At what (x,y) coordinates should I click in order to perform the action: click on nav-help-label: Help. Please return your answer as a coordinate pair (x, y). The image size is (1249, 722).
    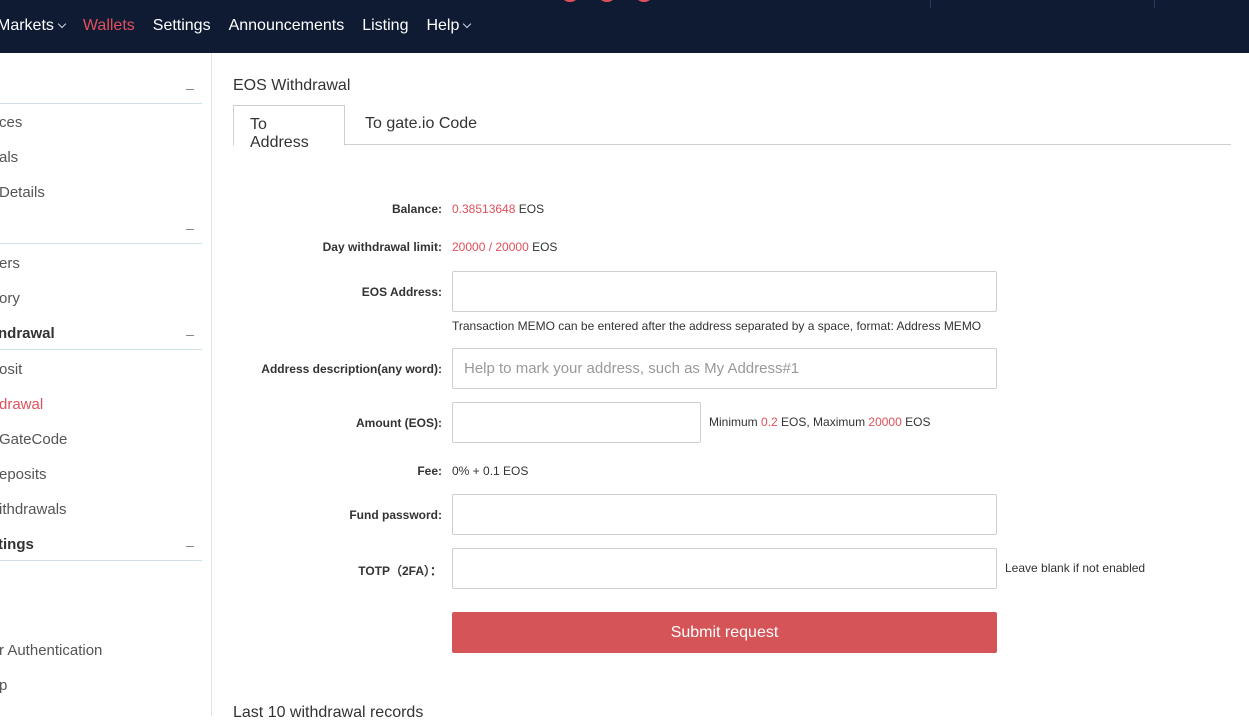
    Looking at the image, I should click on (443, 25).